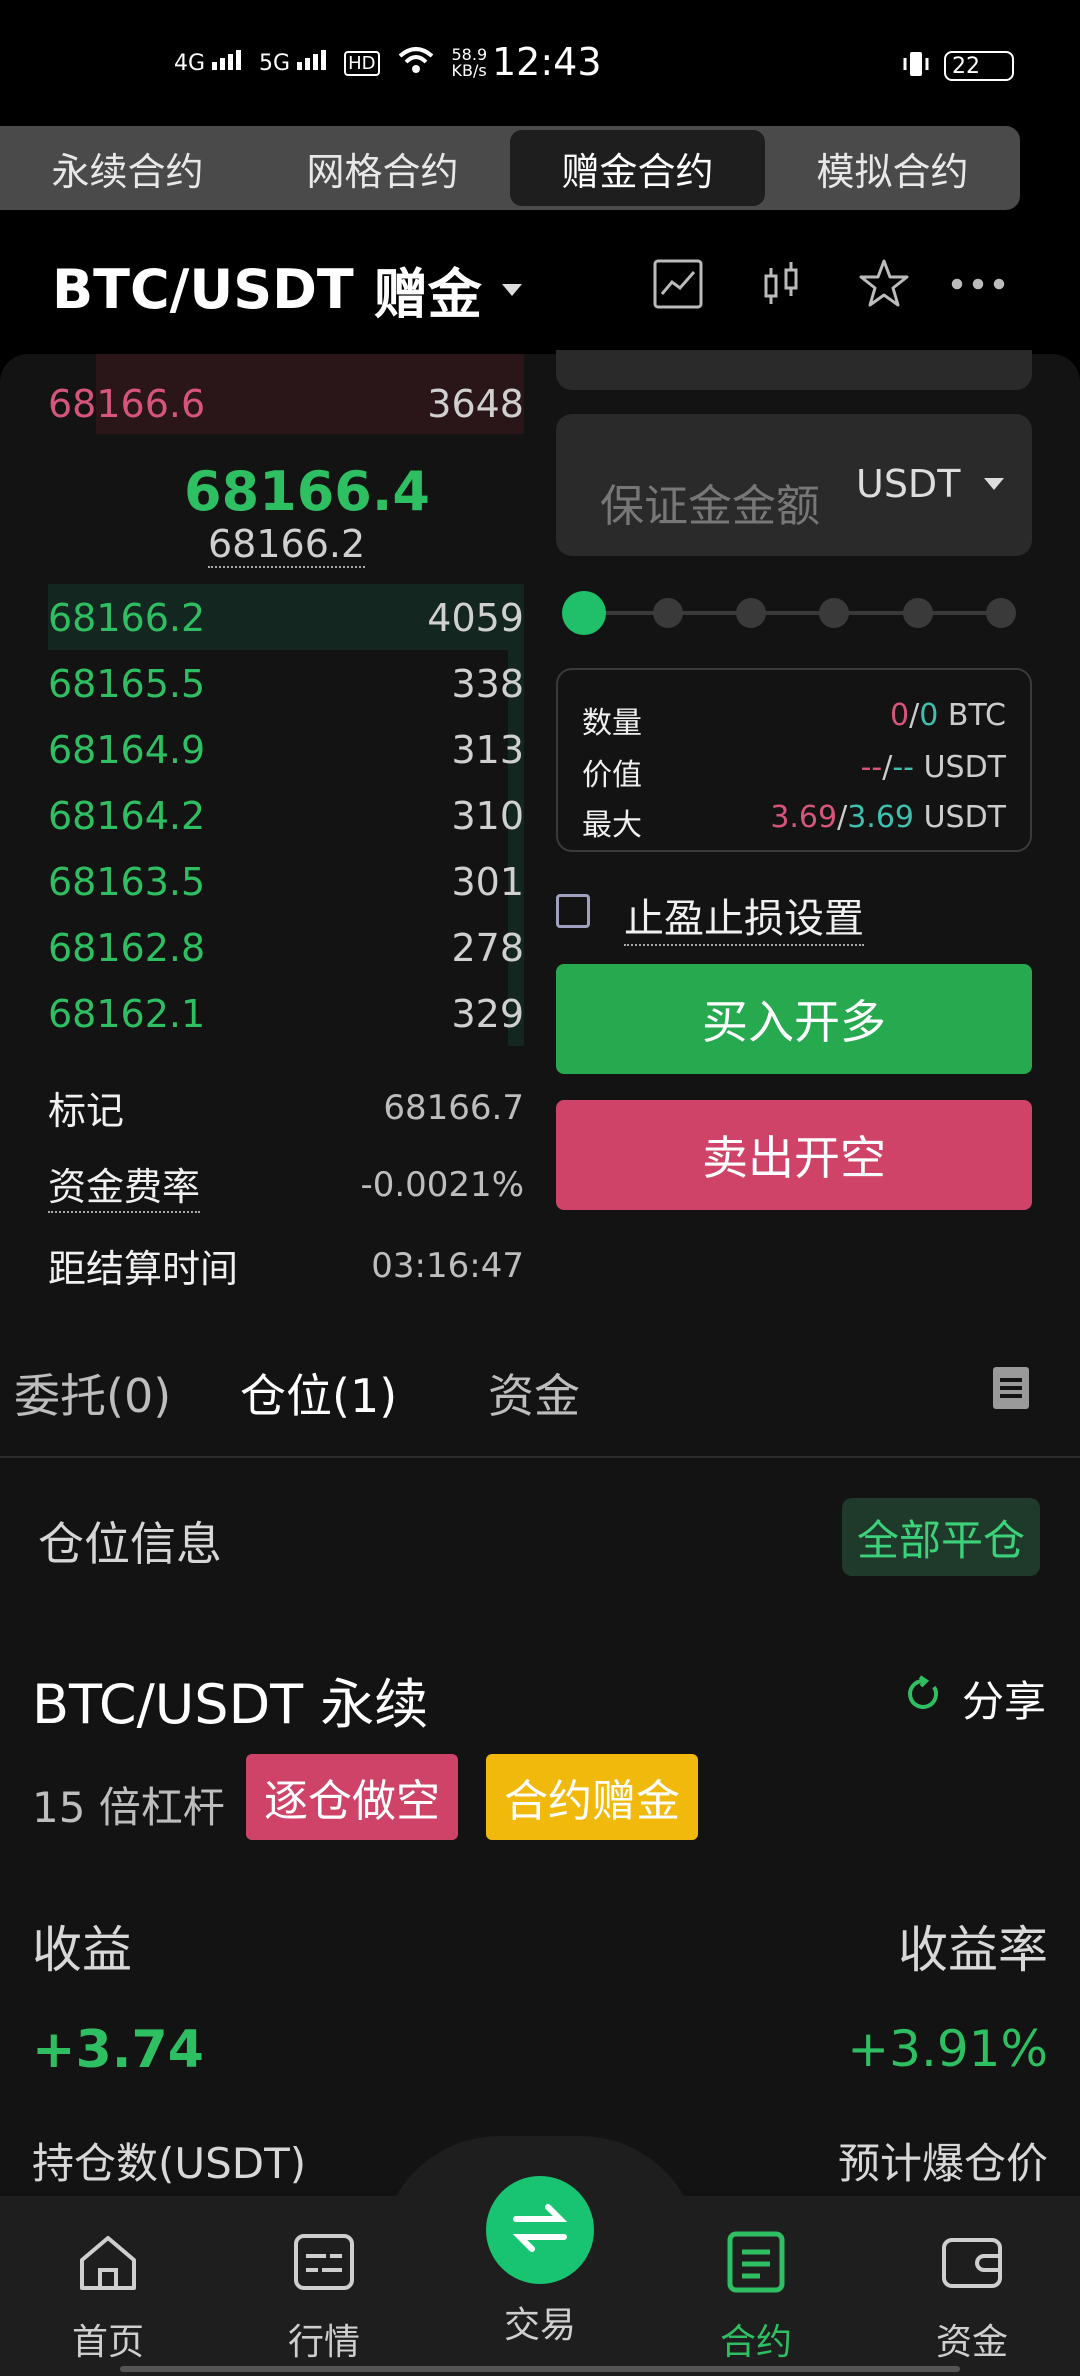 This screenshot has width=1080, height=2376. I want to click on funding-rate-row: 资金费率 -0.0021%, so click(286, 1184).